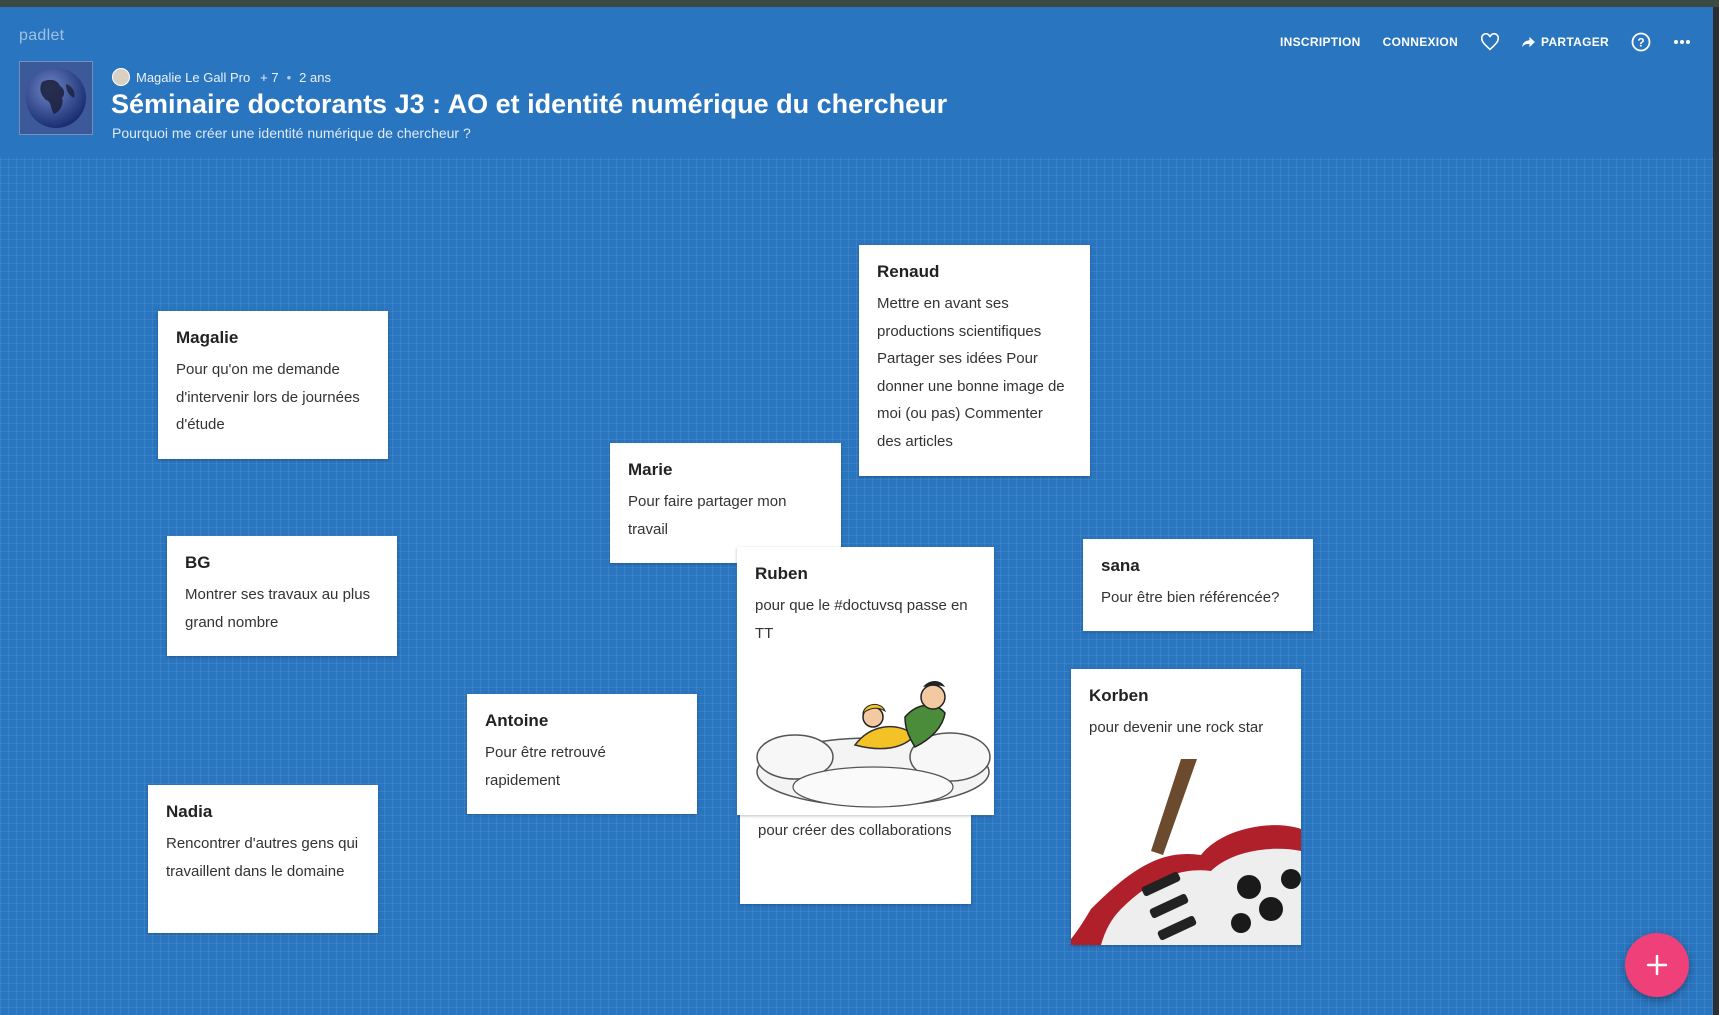  What do you see at coordinates (1198, 585) in the screenshot?
I see `post-card-sana: sana Pour être bien référencée?` at bounding box center [1198, 585].